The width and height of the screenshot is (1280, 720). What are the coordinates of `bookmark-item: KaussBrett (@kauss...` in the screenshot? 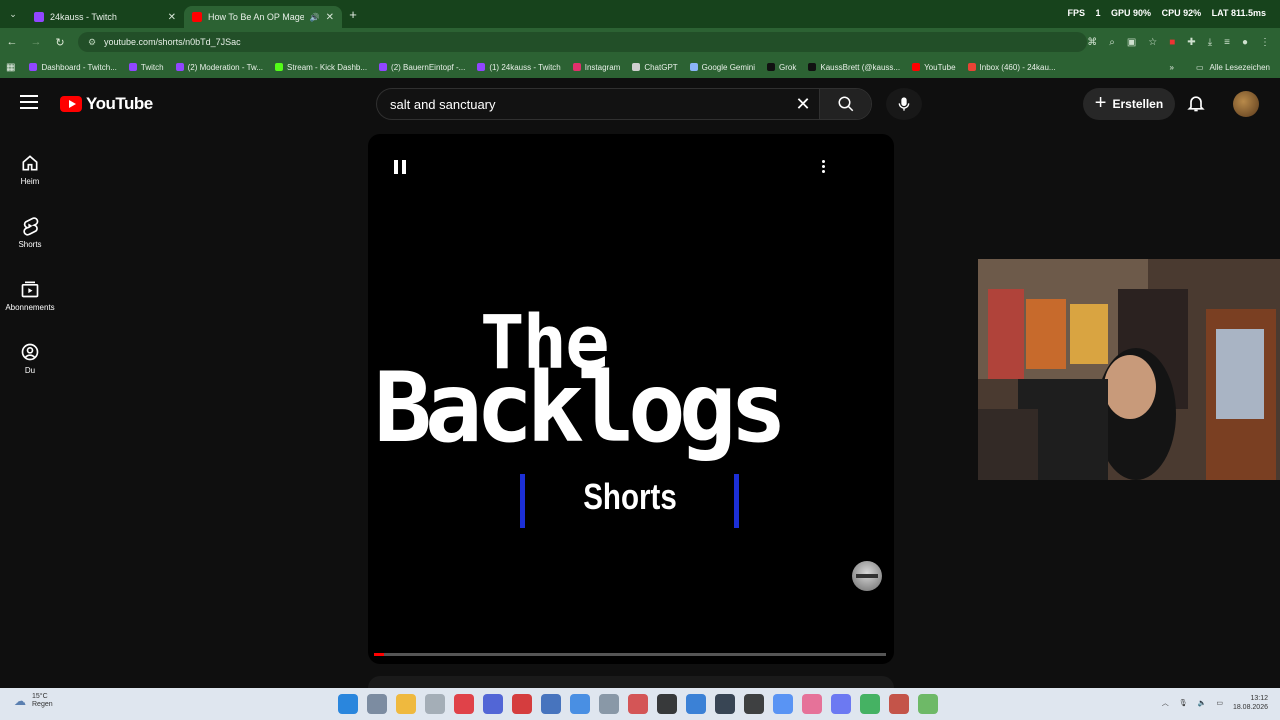 It's located at (854, 67).